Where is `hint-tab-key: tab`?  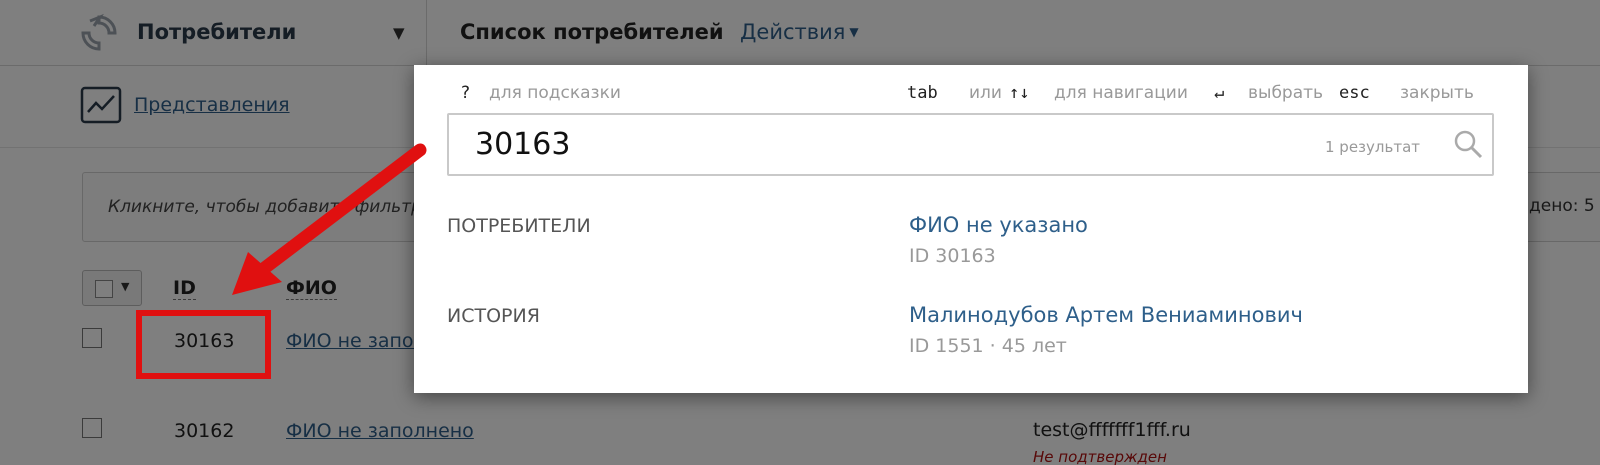 hint-tab-key: tab is located at coordinates (922, 93).